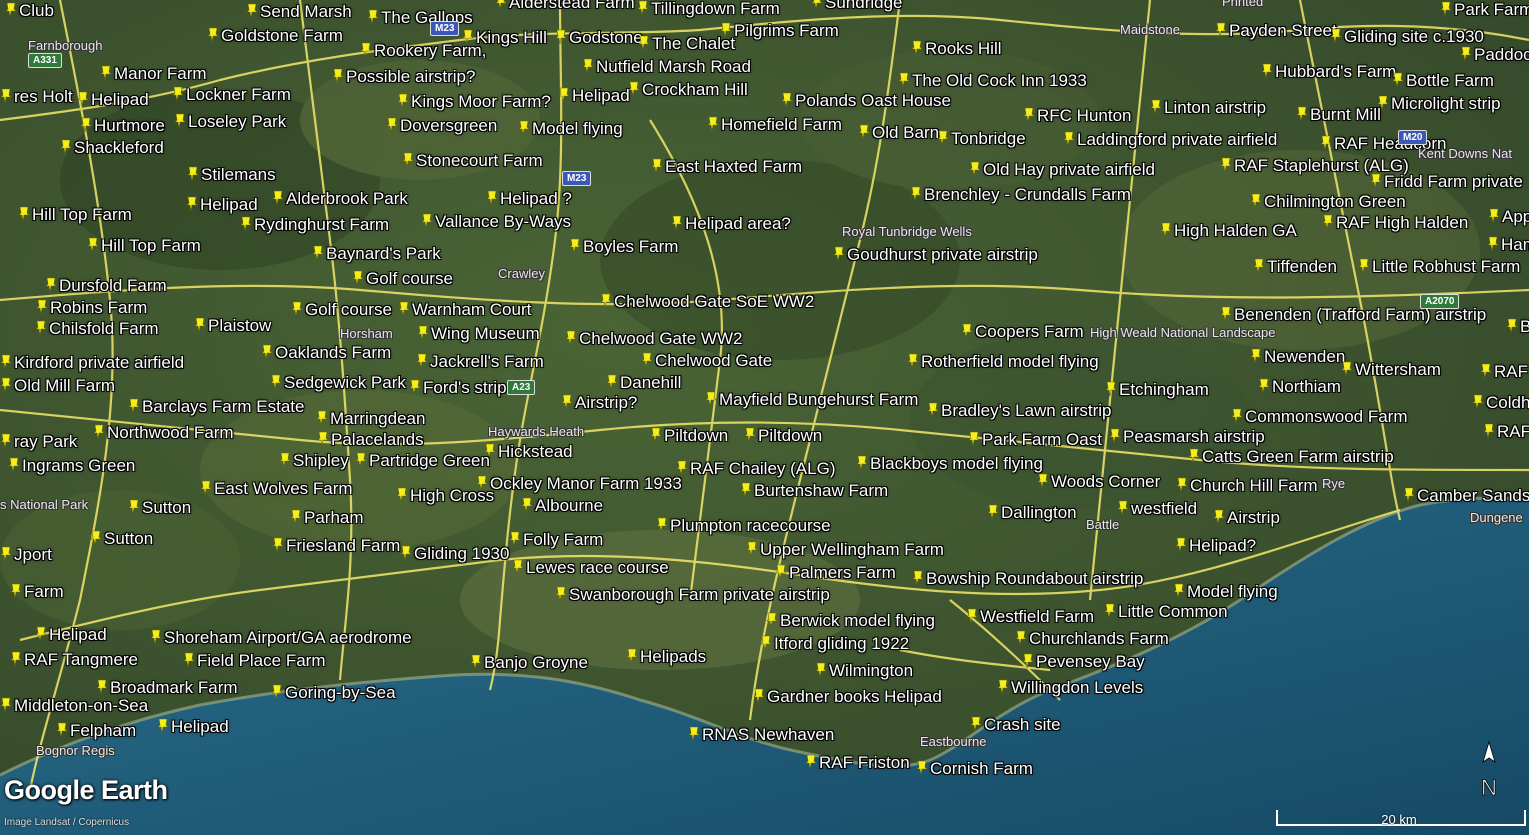 The height and width of the screenshot is (835, 1529). Describe the element at coordinates (1446, 182) in the screenshot. I see `placemark: Fridd Farm private` at that location.